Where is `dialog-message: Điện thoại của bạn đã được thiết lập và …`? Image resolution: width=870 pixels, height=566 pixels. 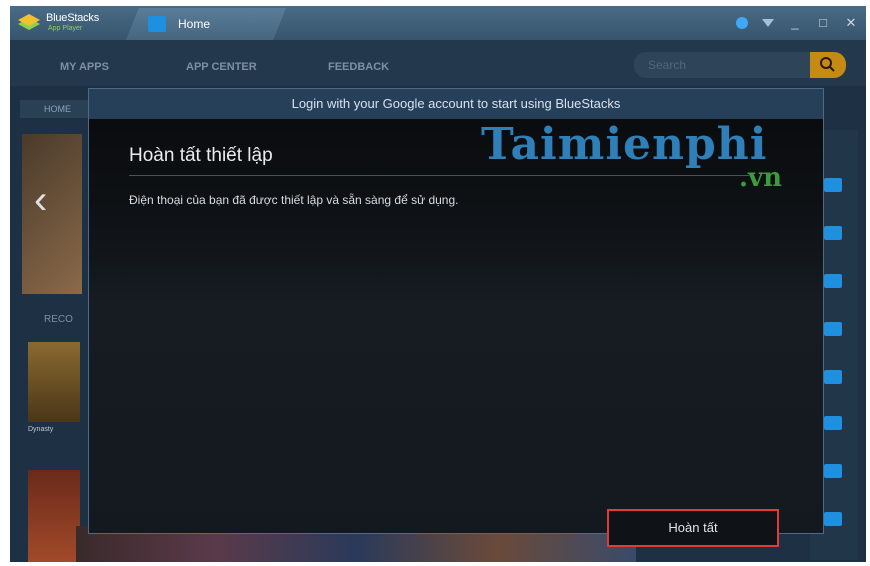
dialog-message: Điện thoại của bạn đã được thiết lập và … is located at coordinates (294, 200).